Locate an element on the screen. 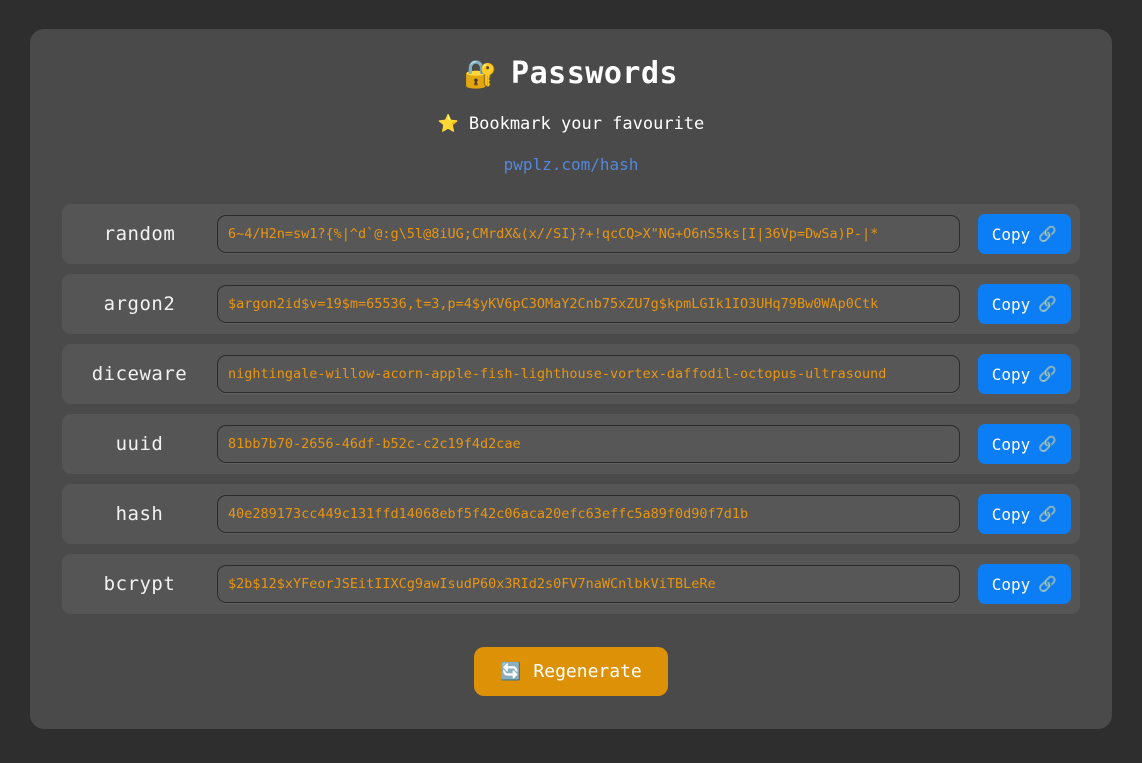 This screenshot has width=1142, height=763. copy-button-argon2: Copy 🔗 is located at coordinates (1024, 304).